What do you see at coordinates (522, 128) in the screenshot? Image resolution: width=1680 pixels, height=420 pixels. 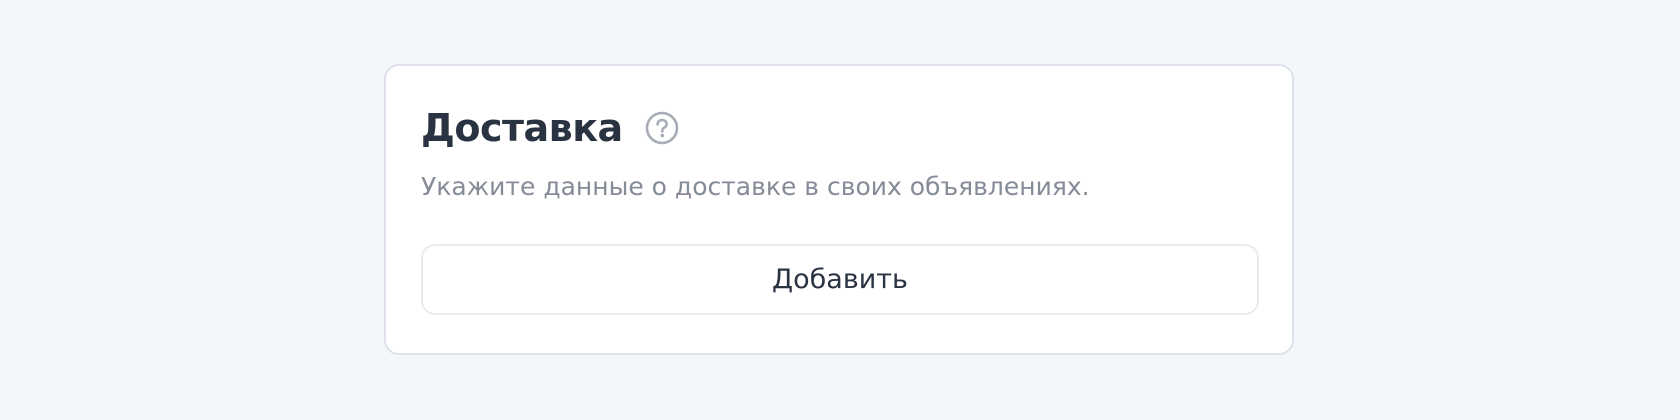 I see `card-title: Доставка` at bounding box center [522, 128].